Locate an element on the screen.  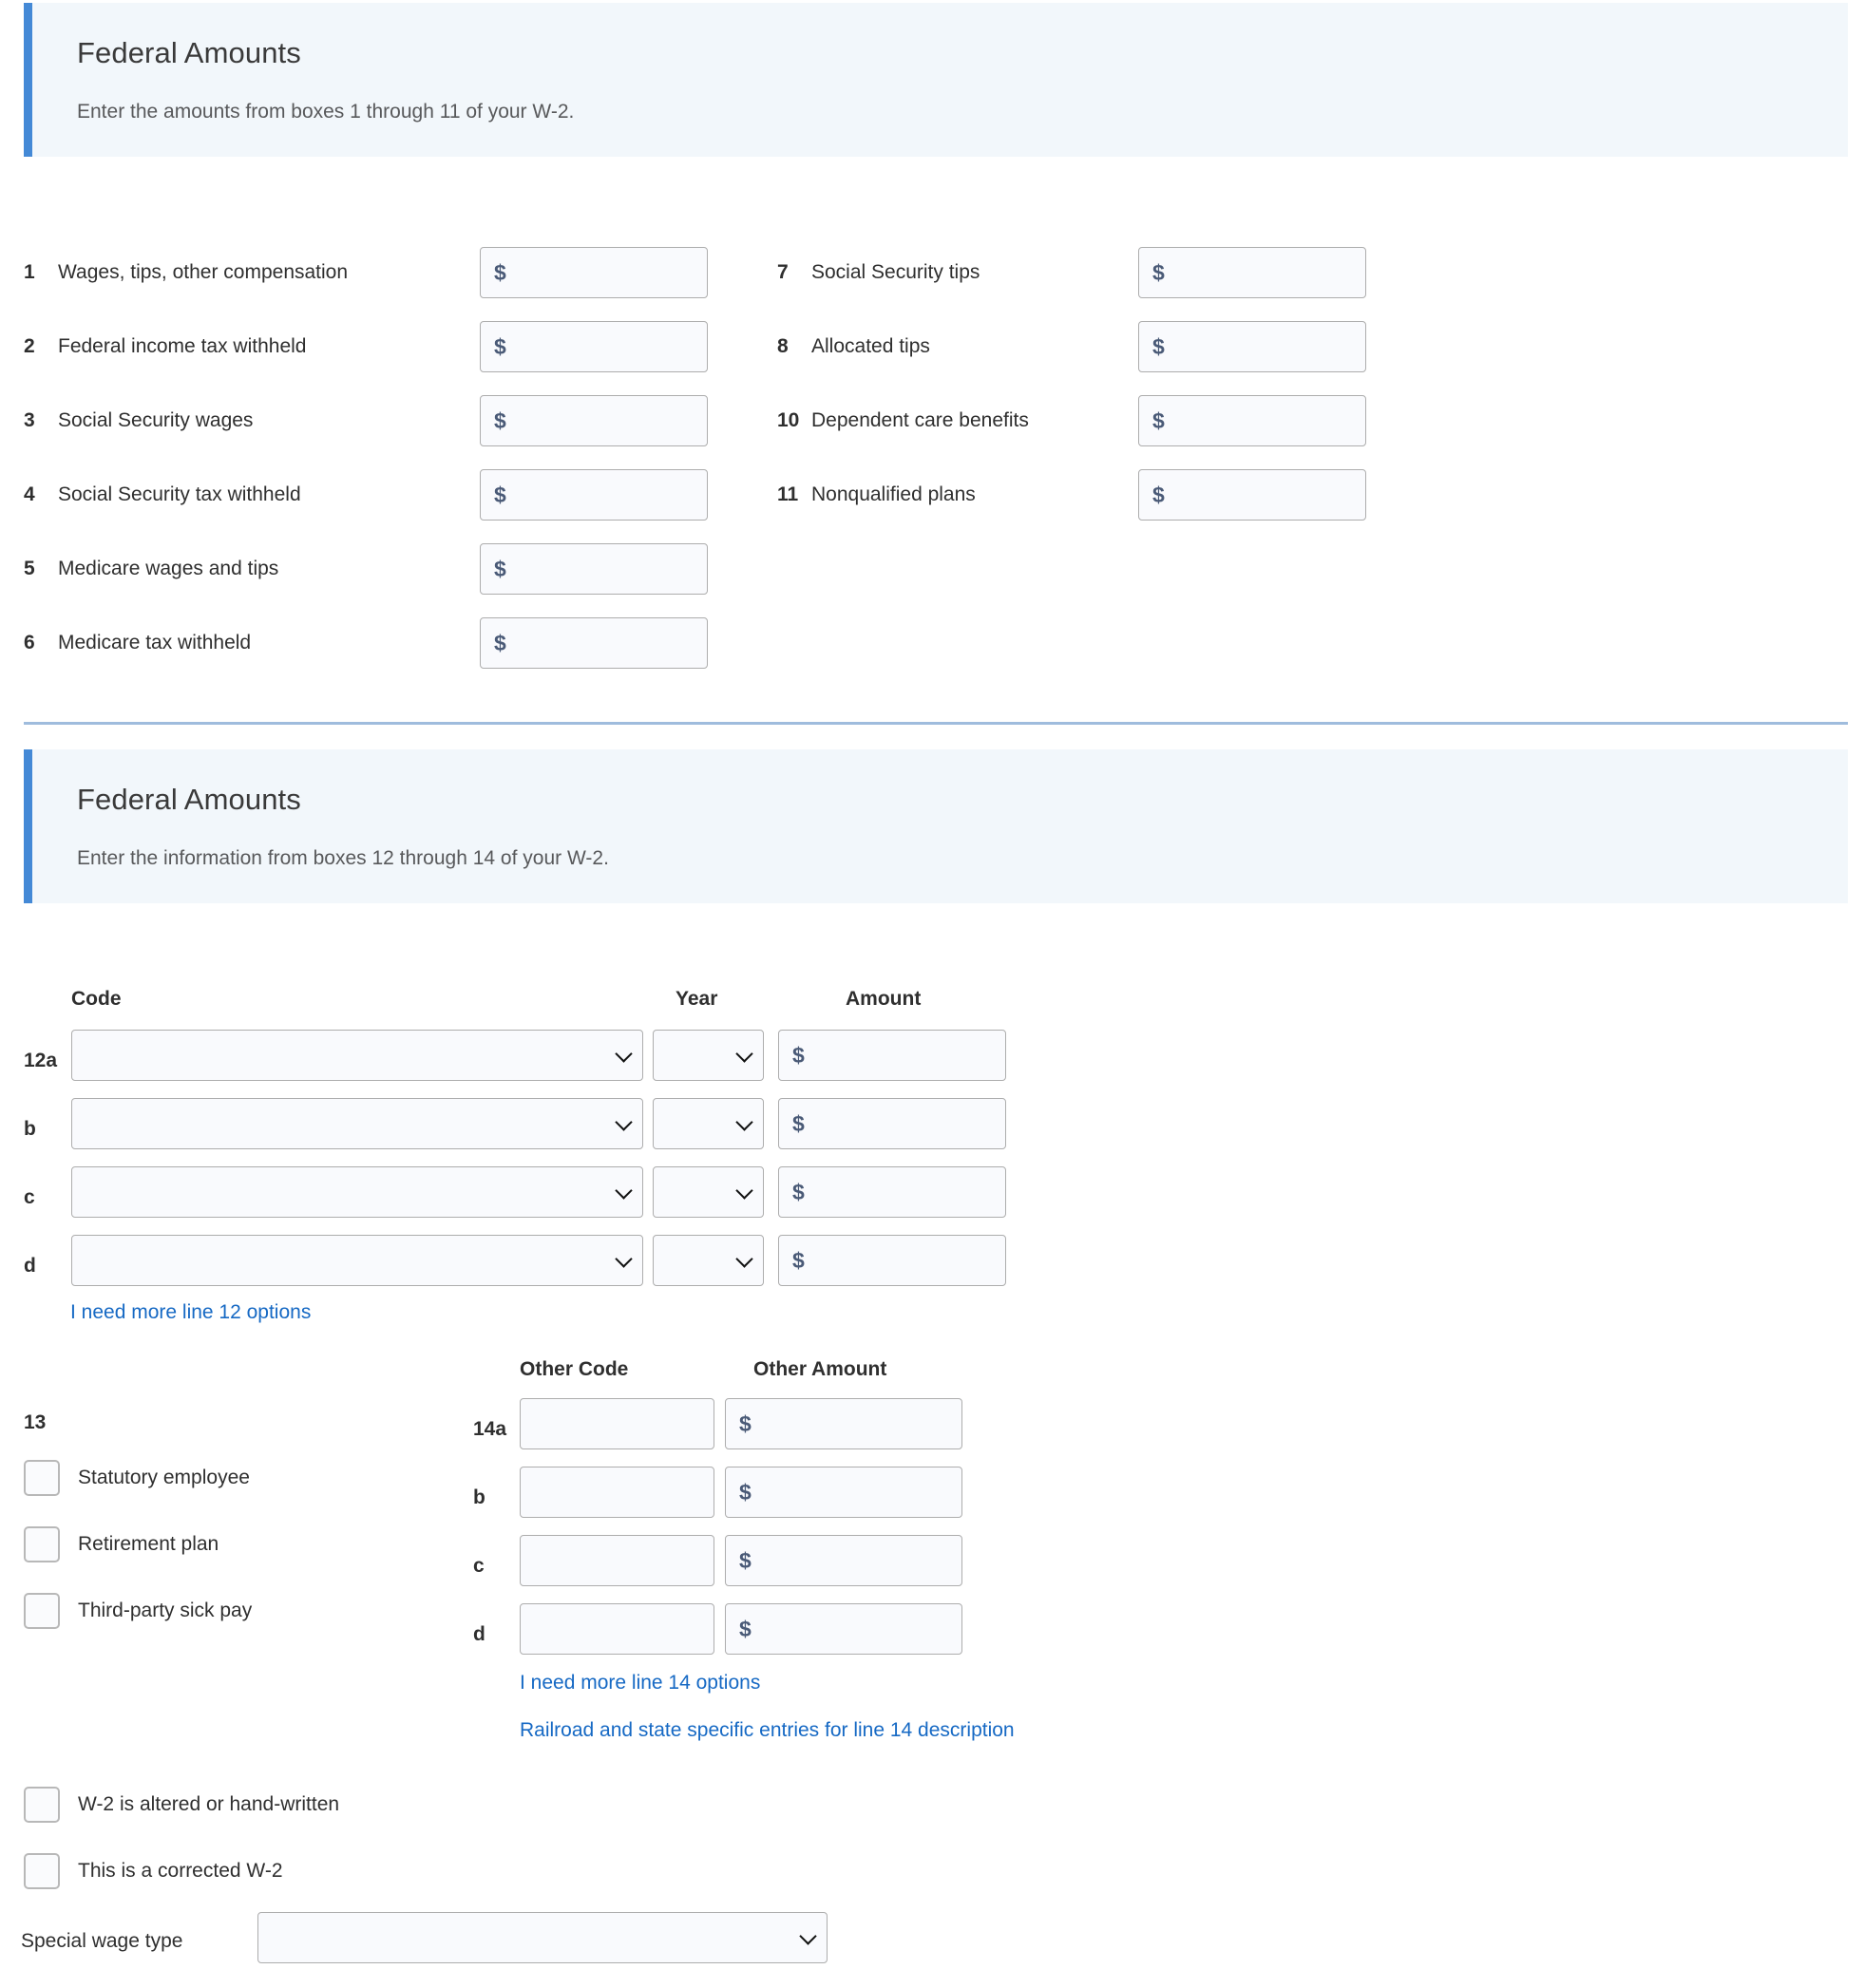
checkbox-third-party-sick-pay is located at coordinates (42, 1611).